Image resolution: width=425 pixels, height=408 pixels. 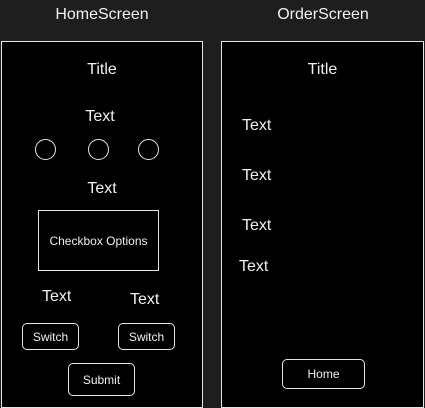 I want to click on home-title: Title, so click(x=102, y=69).